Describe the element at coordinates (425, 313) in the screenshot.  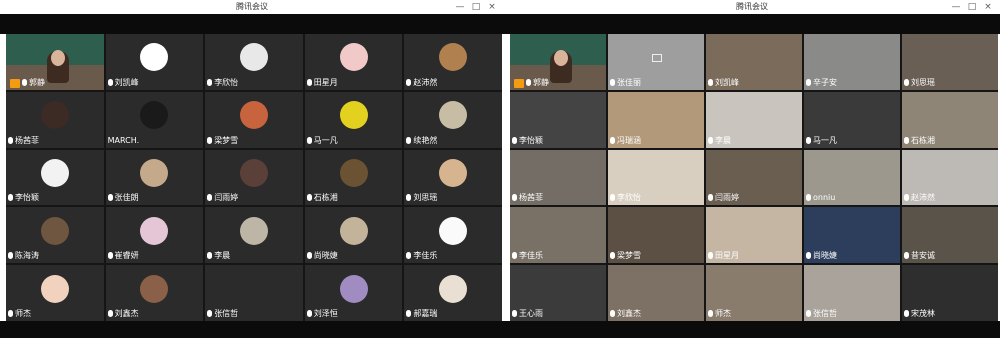
I see `participant-name-text: 郝嘉瑞` at that location.